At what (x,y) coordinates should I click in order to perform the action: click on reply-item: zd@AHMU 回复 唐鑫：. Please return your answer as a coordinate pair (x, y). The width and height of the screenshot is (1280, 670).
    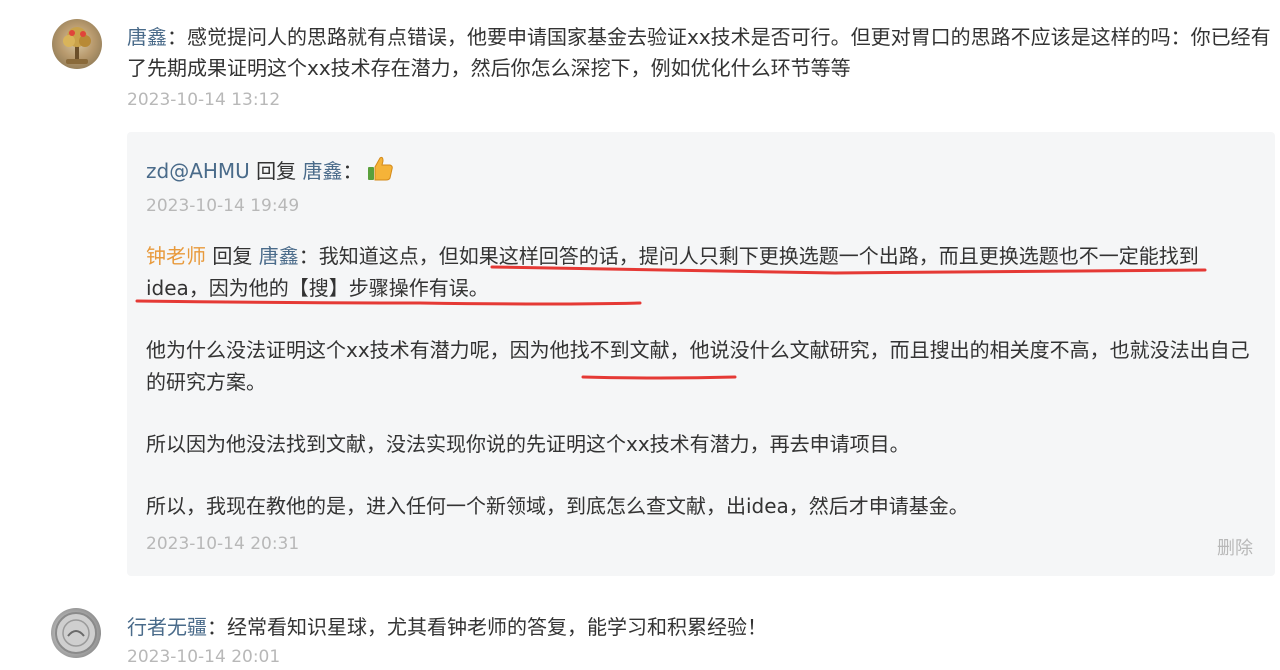
    Looking at the image, I should click on (270, 173).